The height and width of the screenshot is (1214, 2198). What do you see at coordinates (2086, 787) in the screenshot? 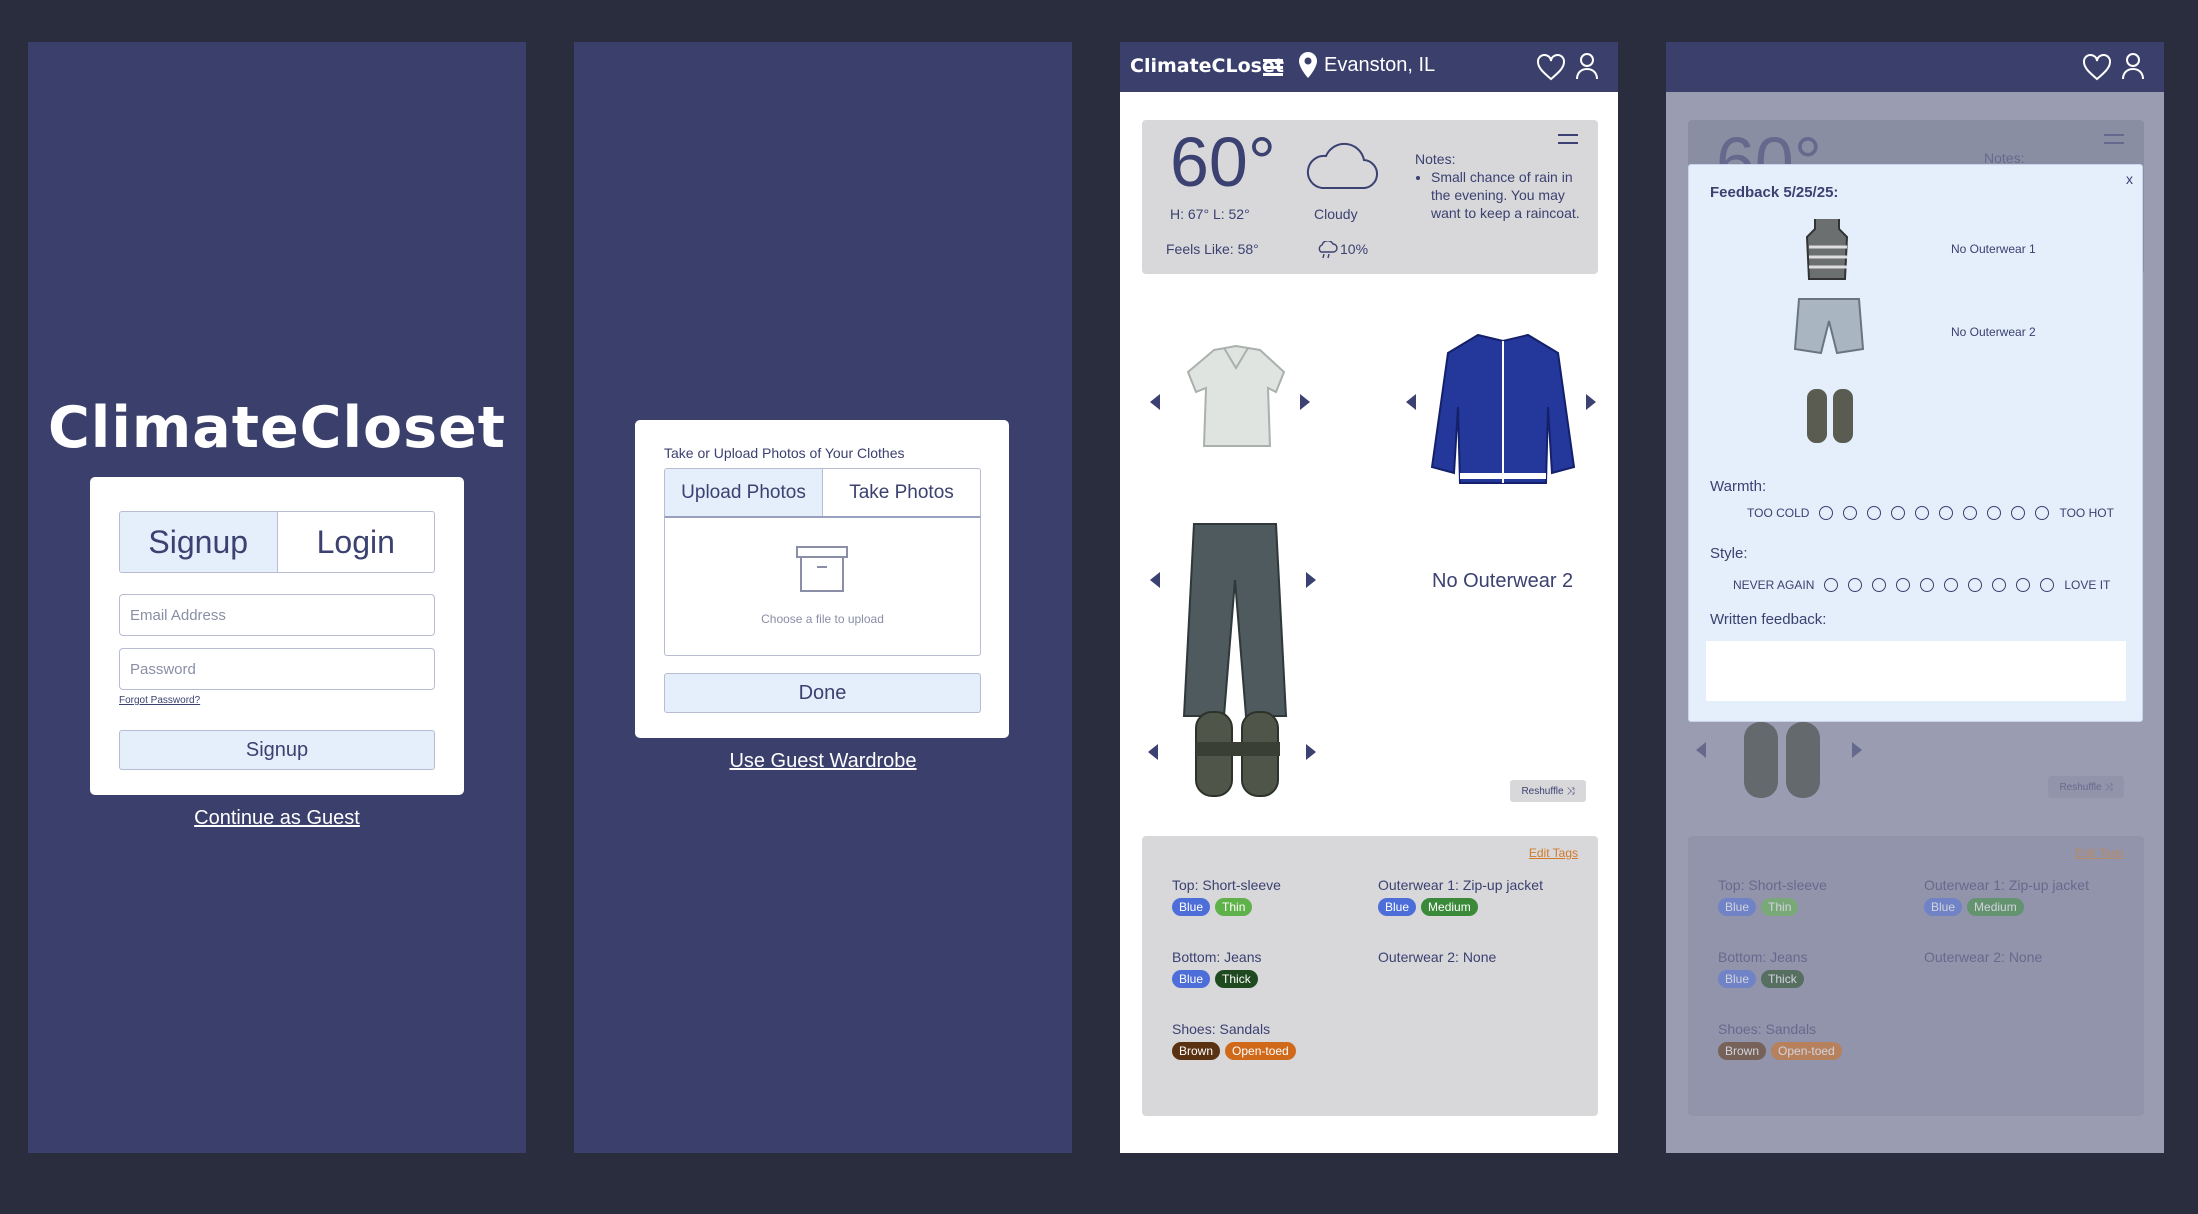
I see `reshuffle-button-dimmed: Reshuffle ⤨` at bounding box center [2086, 787].